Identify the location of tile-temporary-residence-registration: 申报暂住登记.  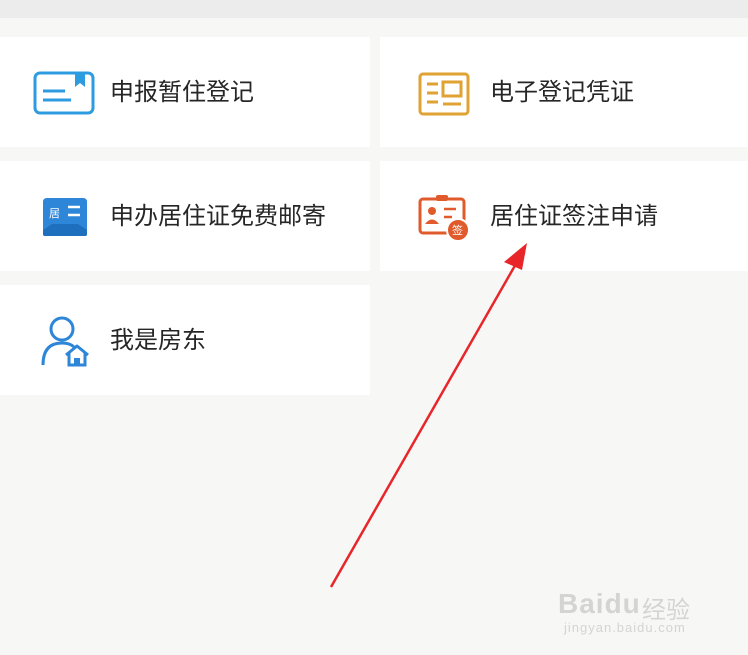
(185, 92).